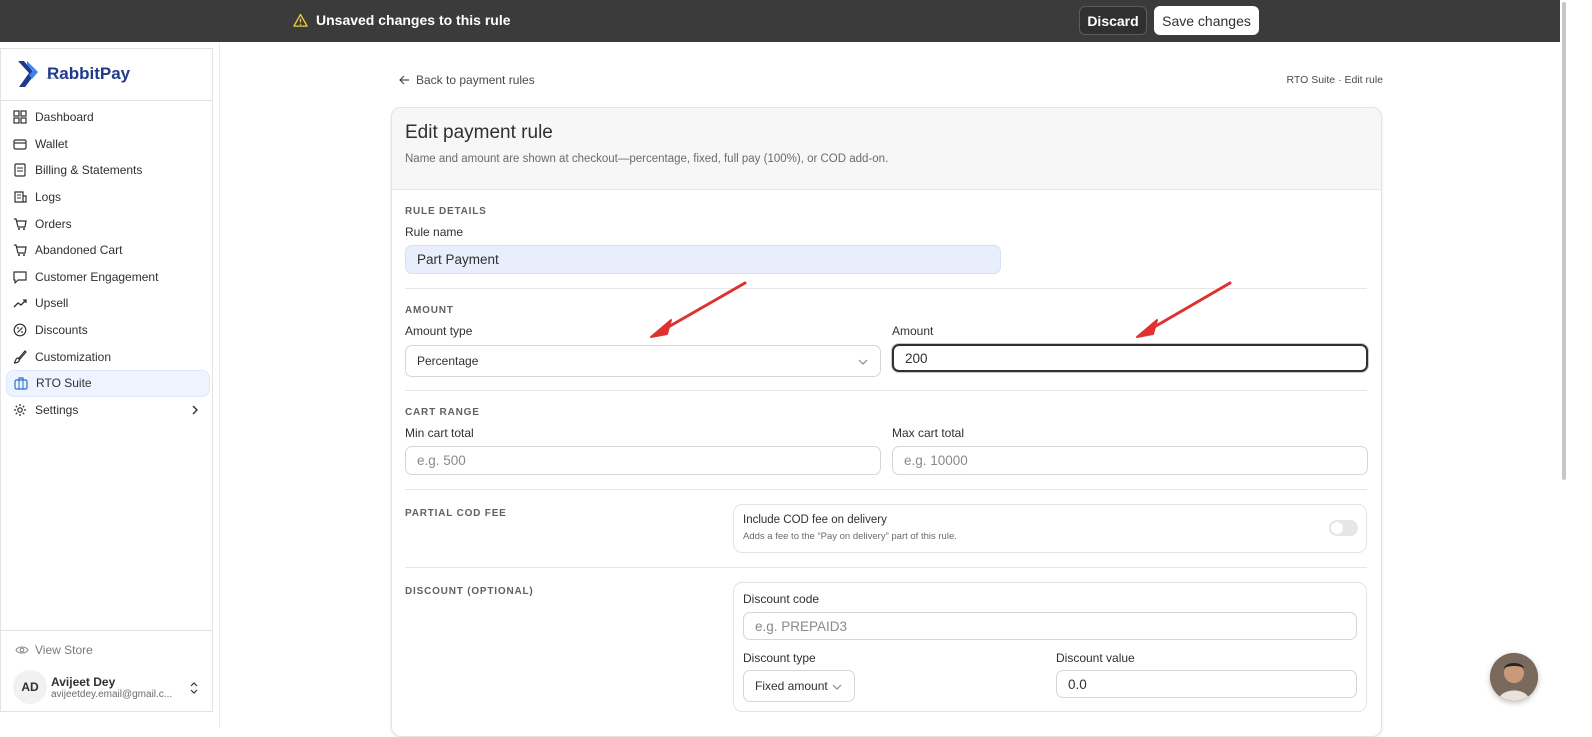  Describe the element at coordinates (194, 688) in the screenshot. I see `chevron-up-down-icon` at that location.